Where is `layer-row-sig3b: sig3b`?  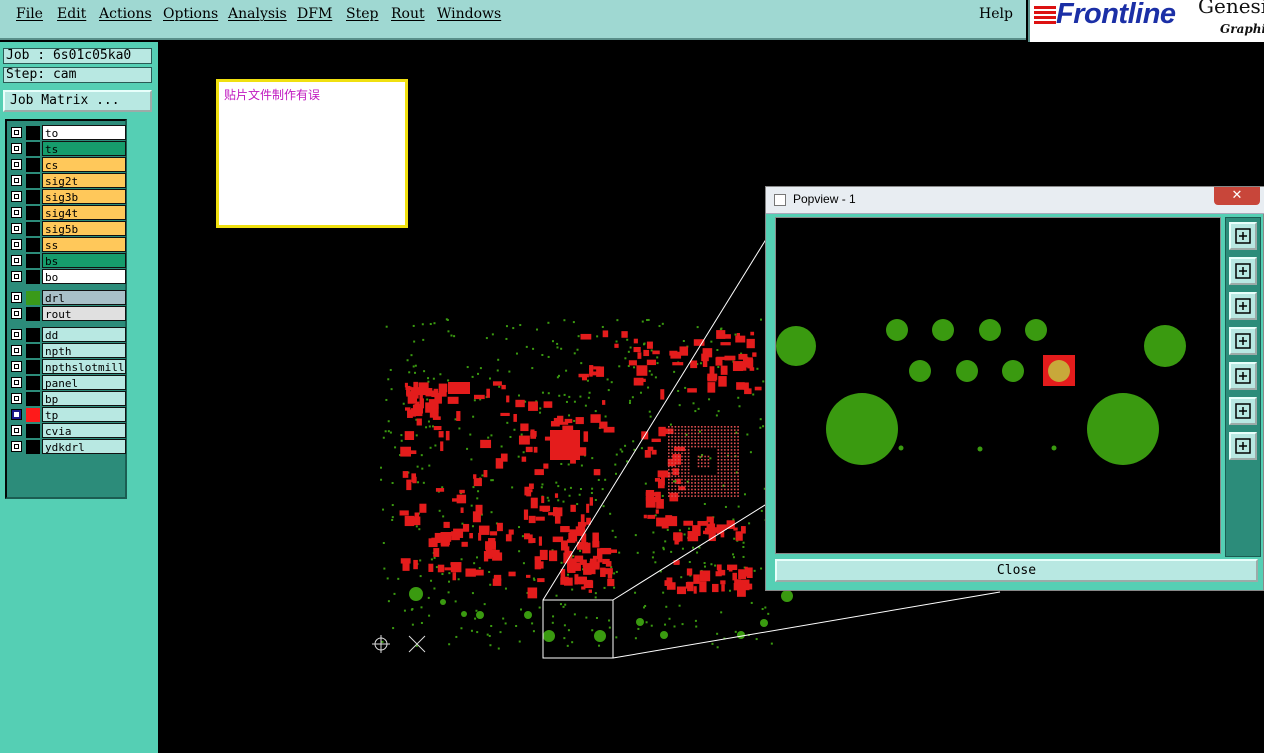
layer-row-sig3b: sig3b is located at coordinates (67, 196).